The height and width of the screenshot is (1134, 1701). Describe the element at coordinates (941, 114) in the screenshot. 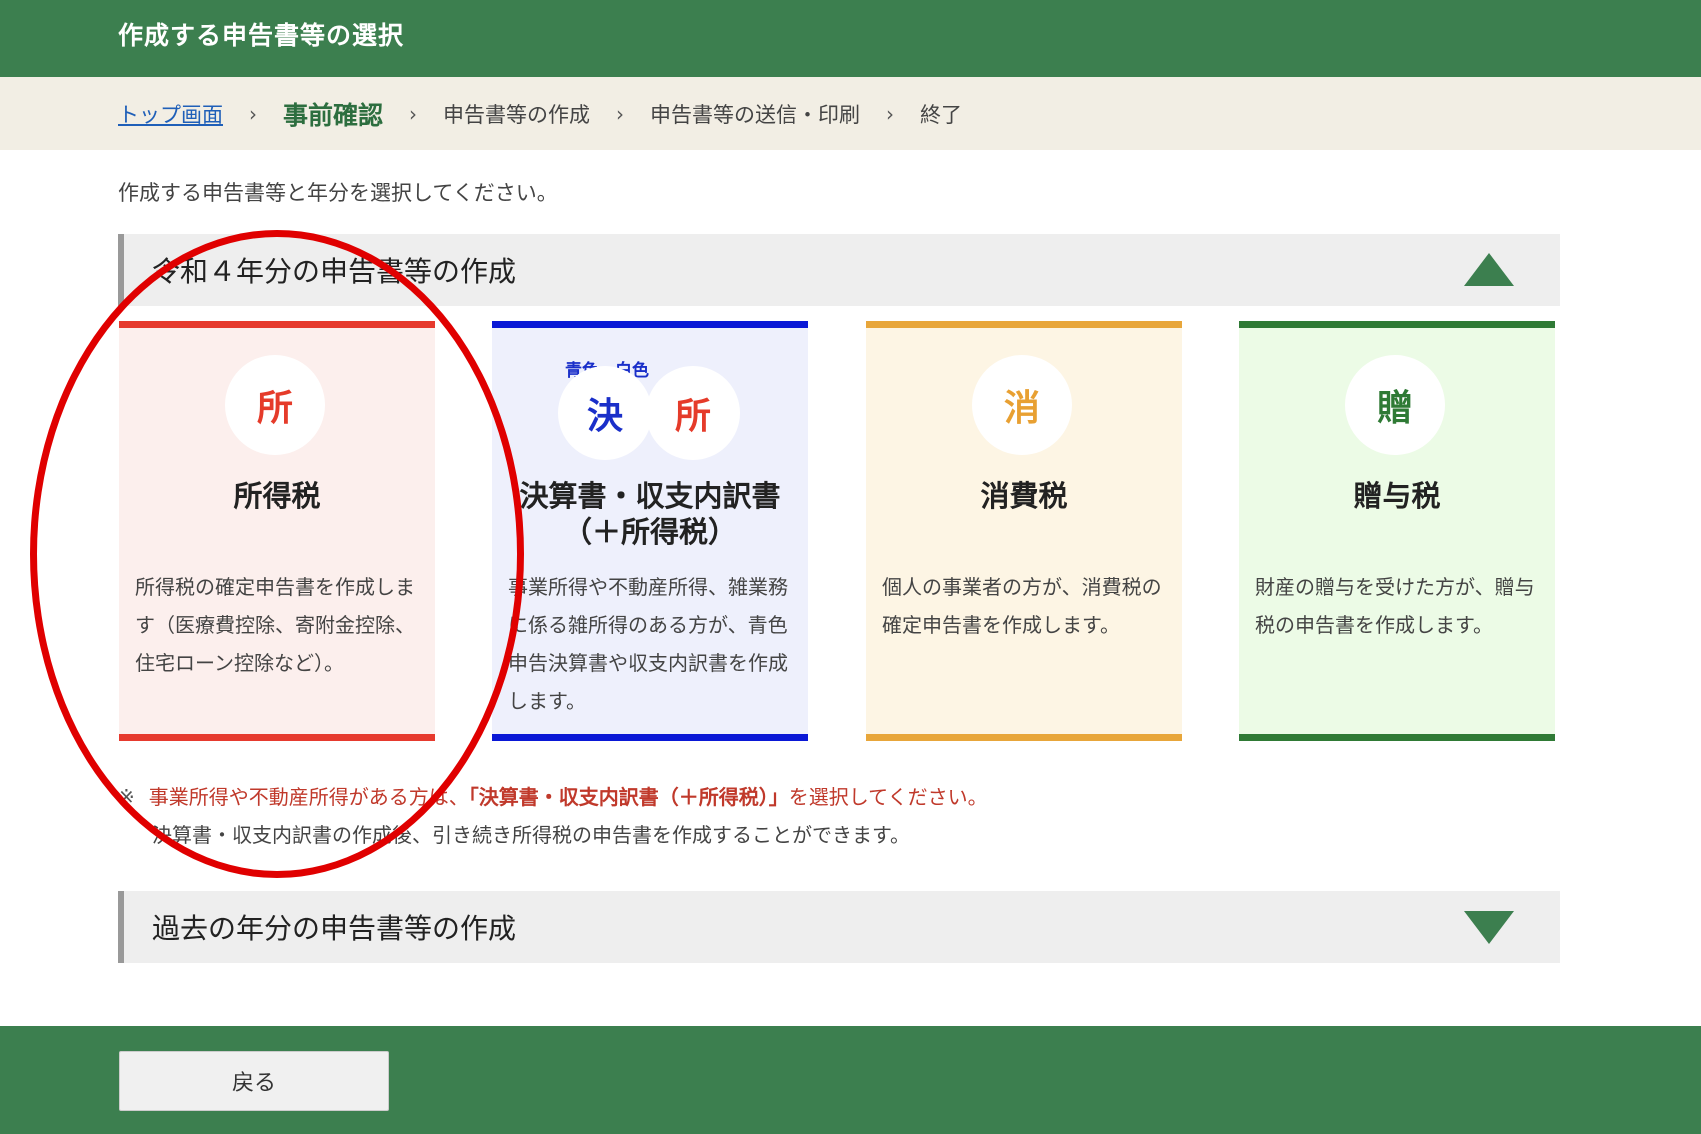

I see `breadcrumb-step-finish: 終了` at that location.